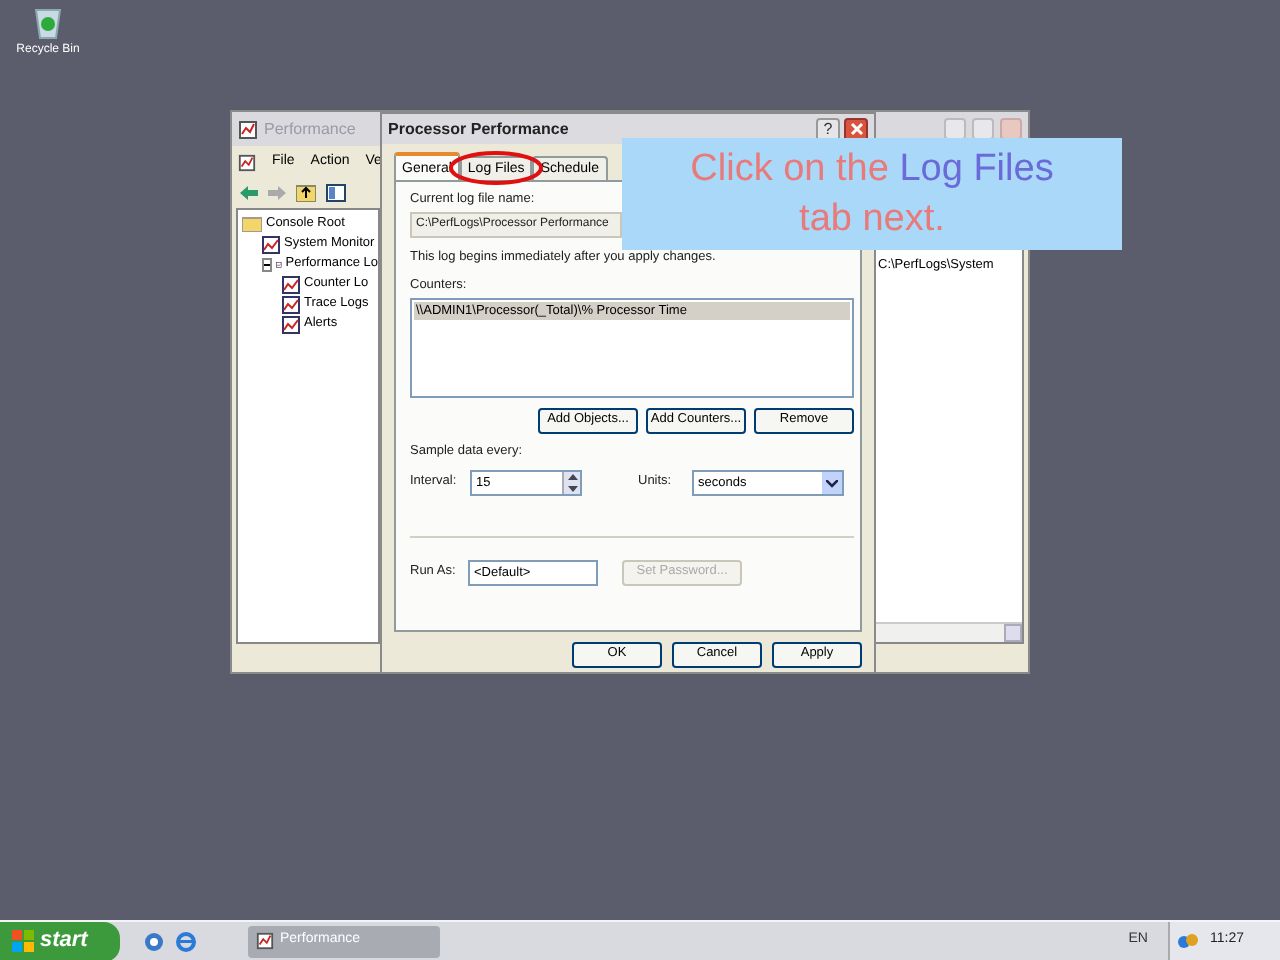 Image resolution: width=1280 pixels, height=960 pixels. What do you see at coordinates (872, 195) in the screenshot?
I see `callout-text: Click on the Log Files tab next.` at bounding box center [872, 195].